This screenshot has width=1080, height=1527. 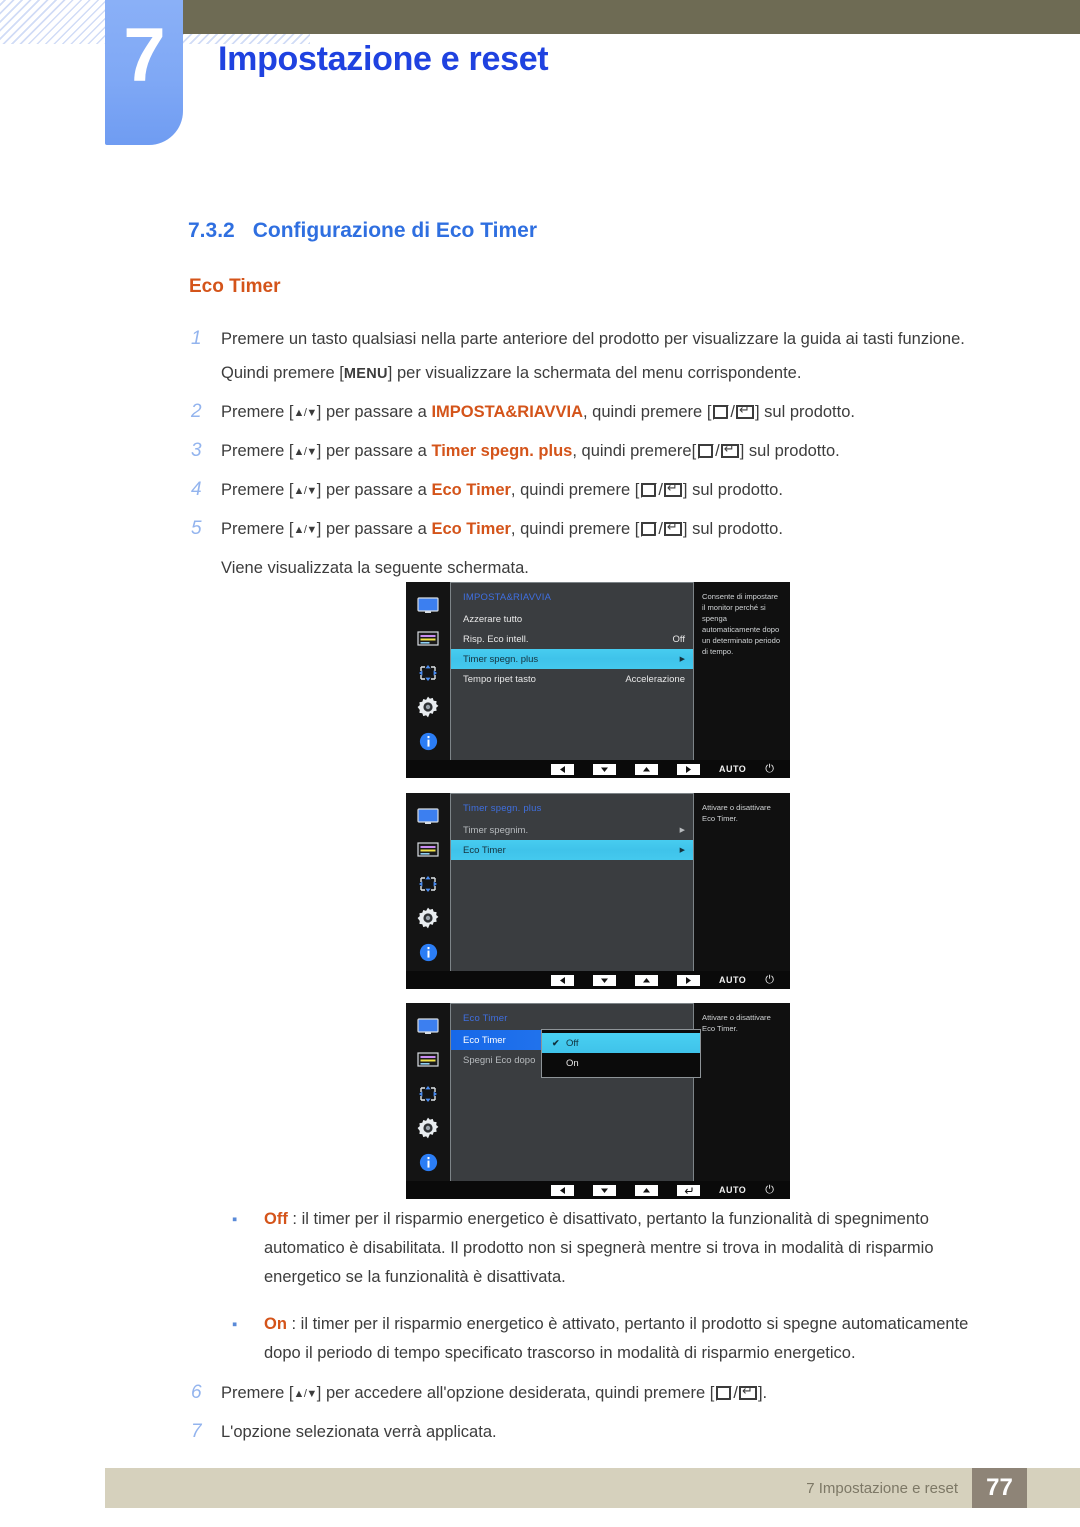 I want to click on osd-dropdown-label: Off, so click(x=572, y=1043).